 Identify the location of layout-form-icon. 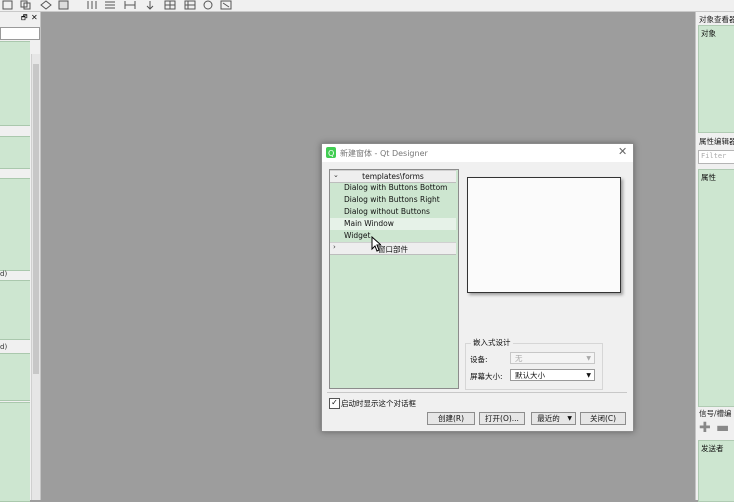
(190, 5).